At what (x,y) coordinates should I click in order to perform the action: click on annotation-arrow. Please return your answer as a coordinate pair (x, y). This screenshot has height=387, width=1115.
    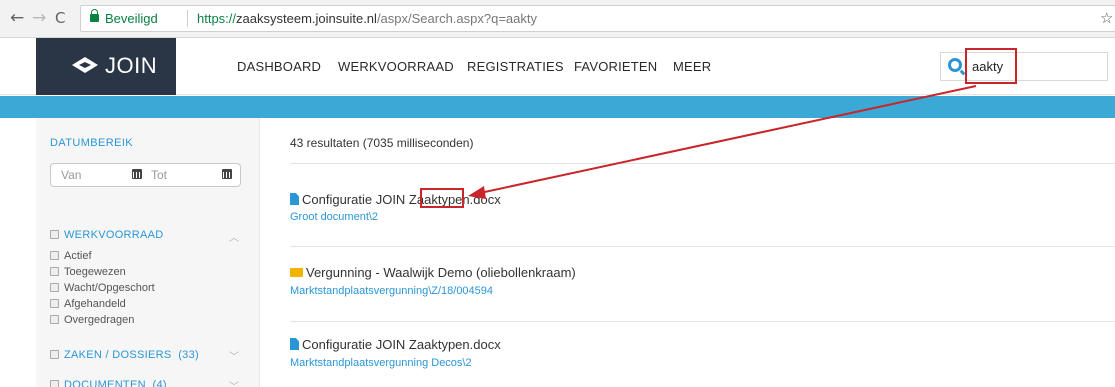
    Looking at the image, I should click on (722, 142).